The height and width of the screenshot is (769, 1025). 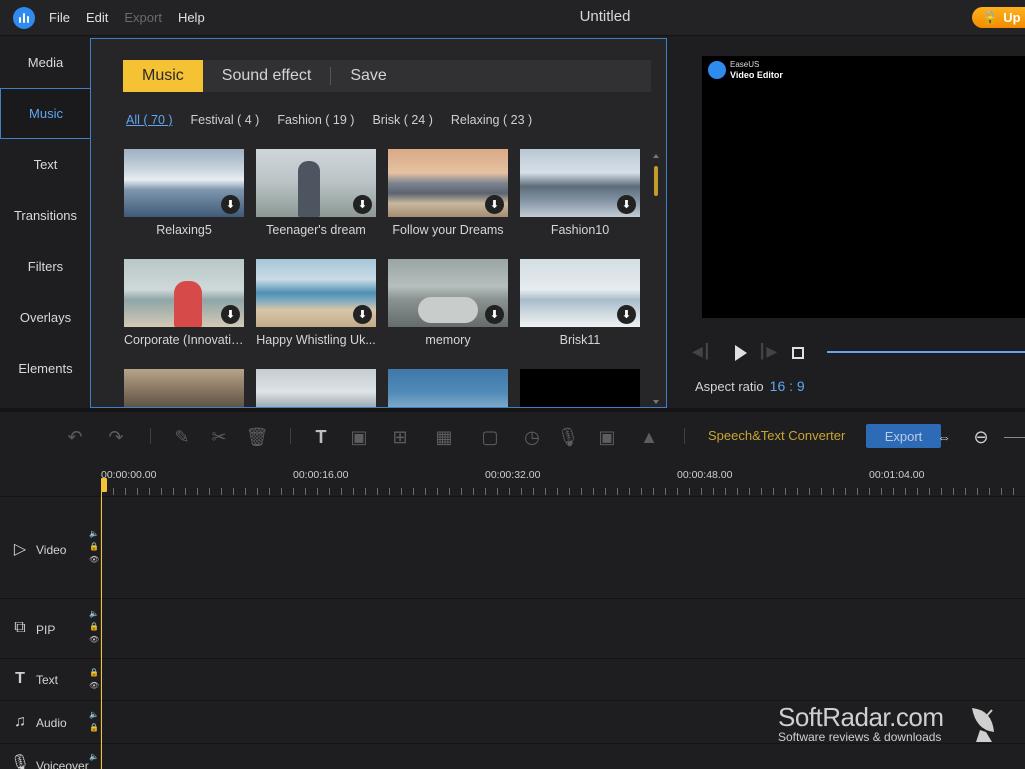 What do you see at coordinates (798, 353) in the screenshot?
I see `stop-icon` at bounding box center [798, 353].